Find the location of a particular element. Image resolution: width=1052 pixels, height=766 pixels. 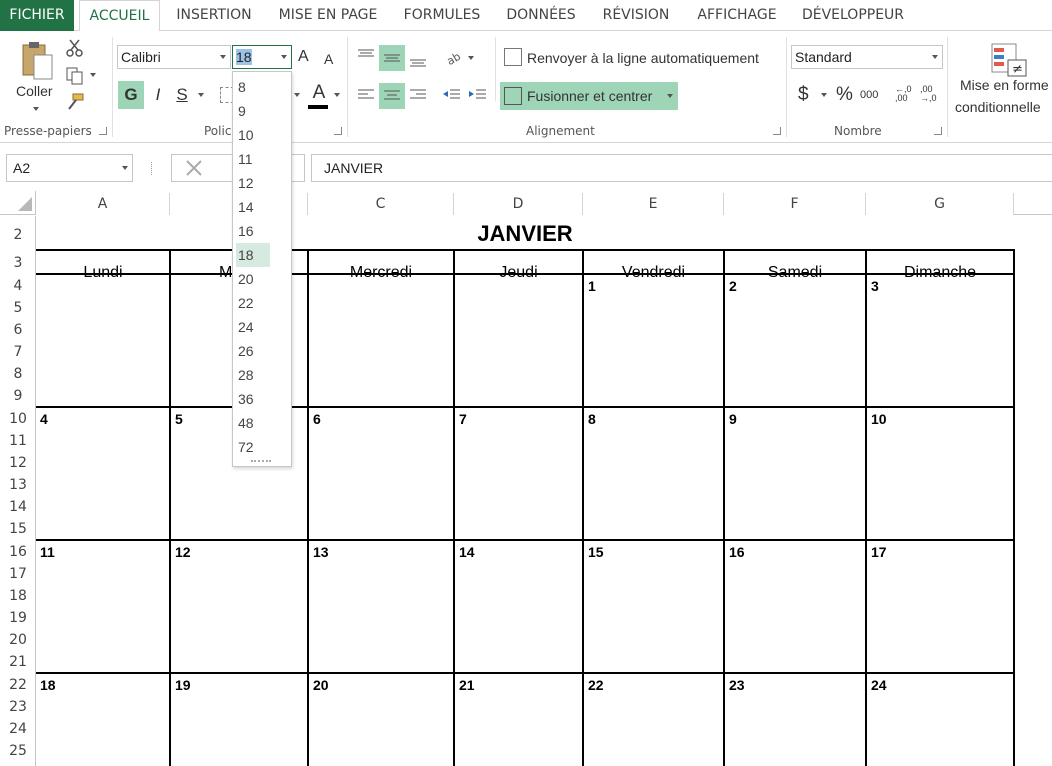

day-name-jeudi: Jeudi is located at coordinates (518, 273).